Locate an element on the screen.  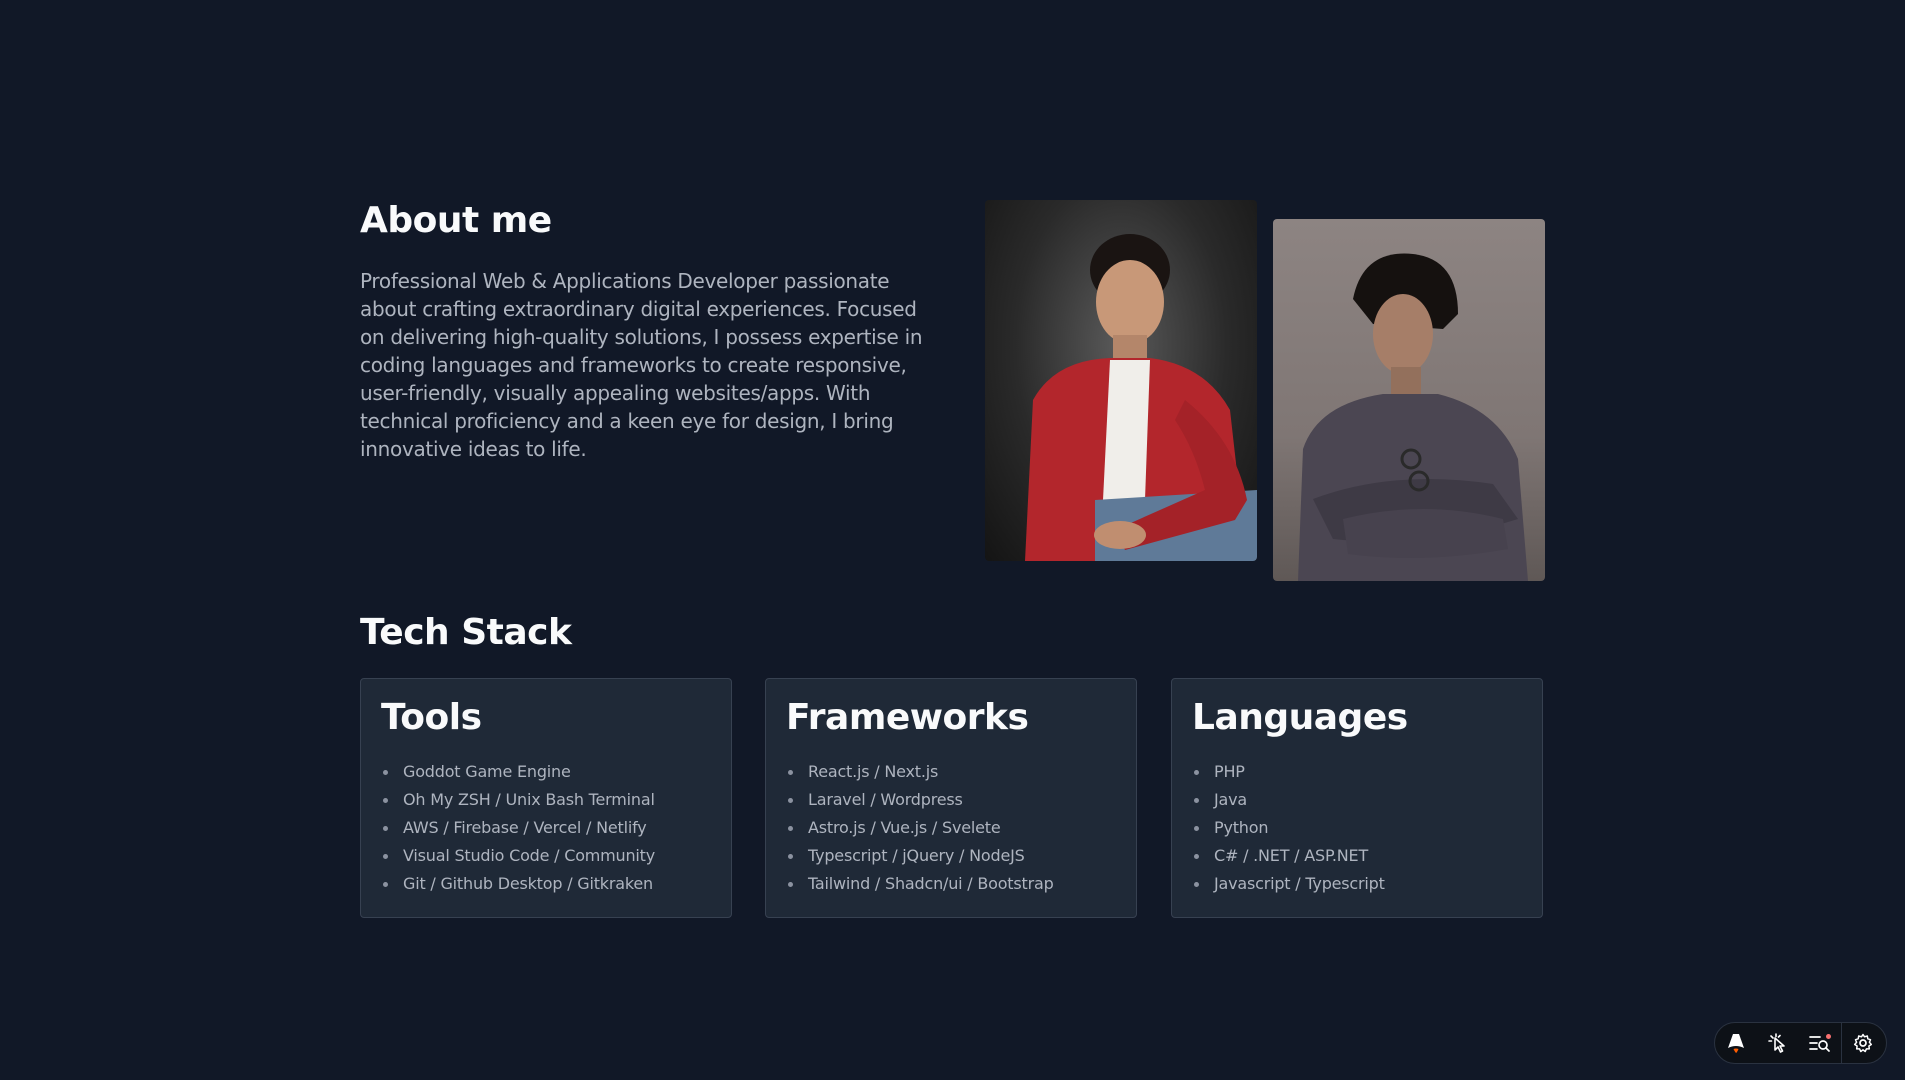
inspect-button is located at coordinates (1778, 1043).